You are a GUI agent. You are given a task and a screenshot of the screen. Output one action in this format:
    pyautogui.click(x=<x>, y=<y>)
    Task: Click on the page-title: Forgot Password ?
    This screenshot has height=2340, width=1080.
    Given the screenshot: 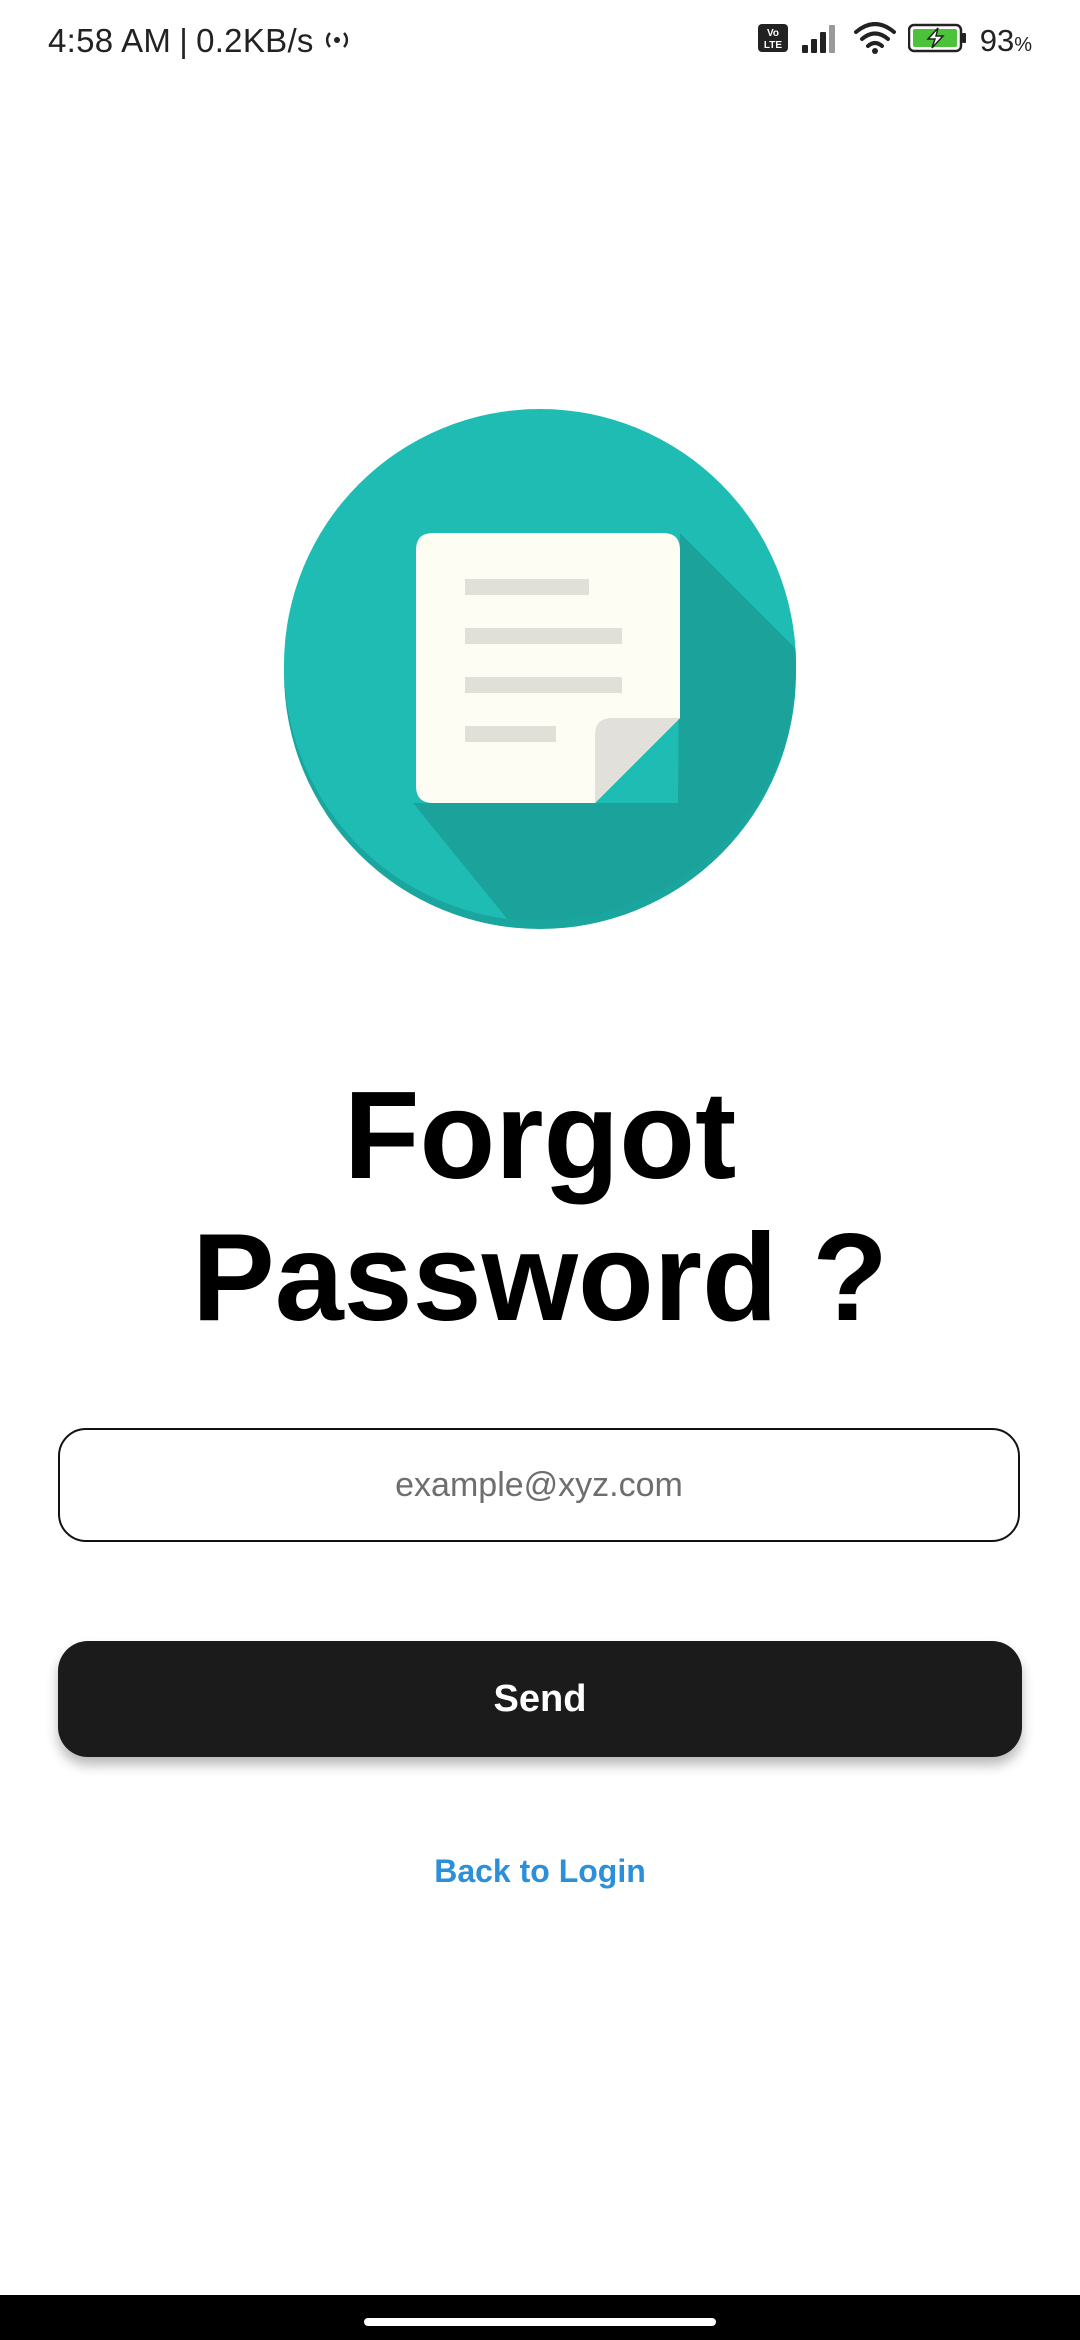 What is the action you would take?
    pyautogui.click(x=540, y=1207)
    